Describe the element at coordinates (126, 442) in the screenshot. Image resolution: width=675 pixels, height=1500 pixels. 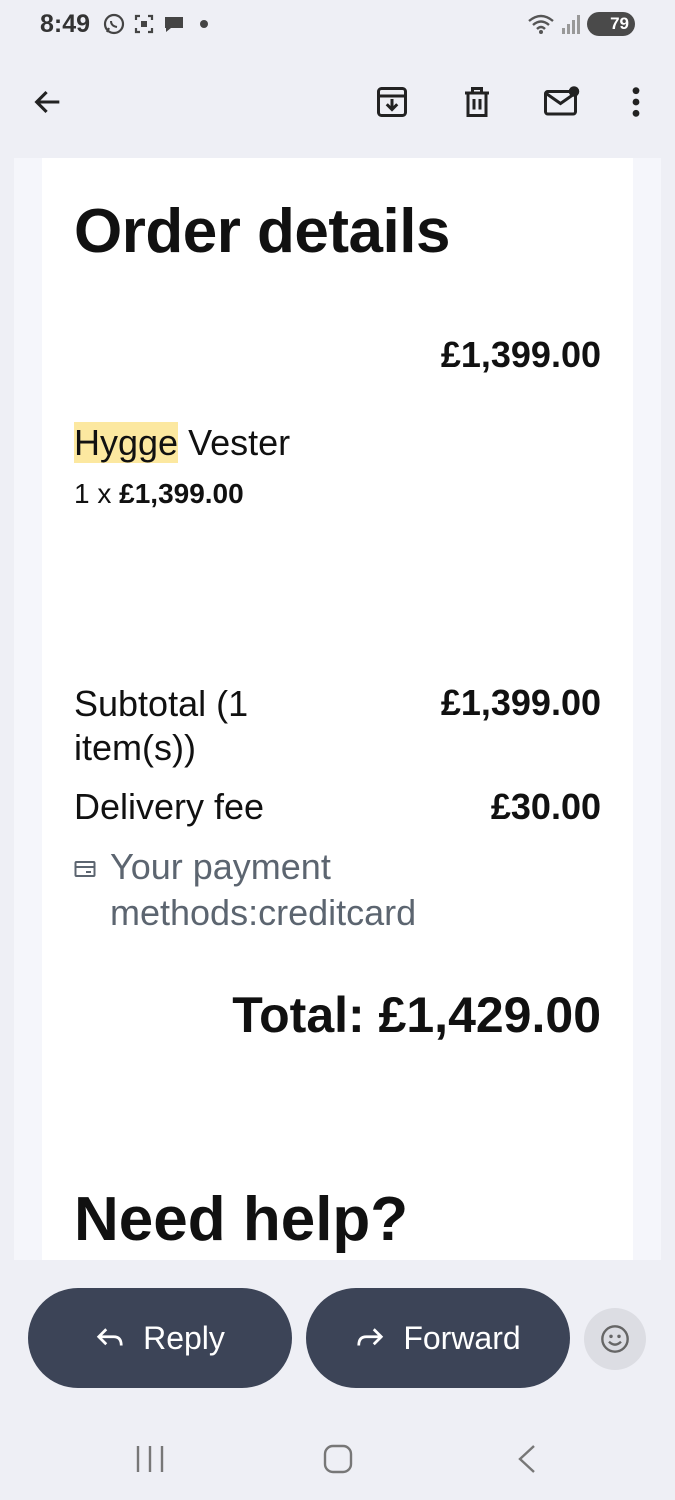
I see `search-highlight: Hygge` at that location.